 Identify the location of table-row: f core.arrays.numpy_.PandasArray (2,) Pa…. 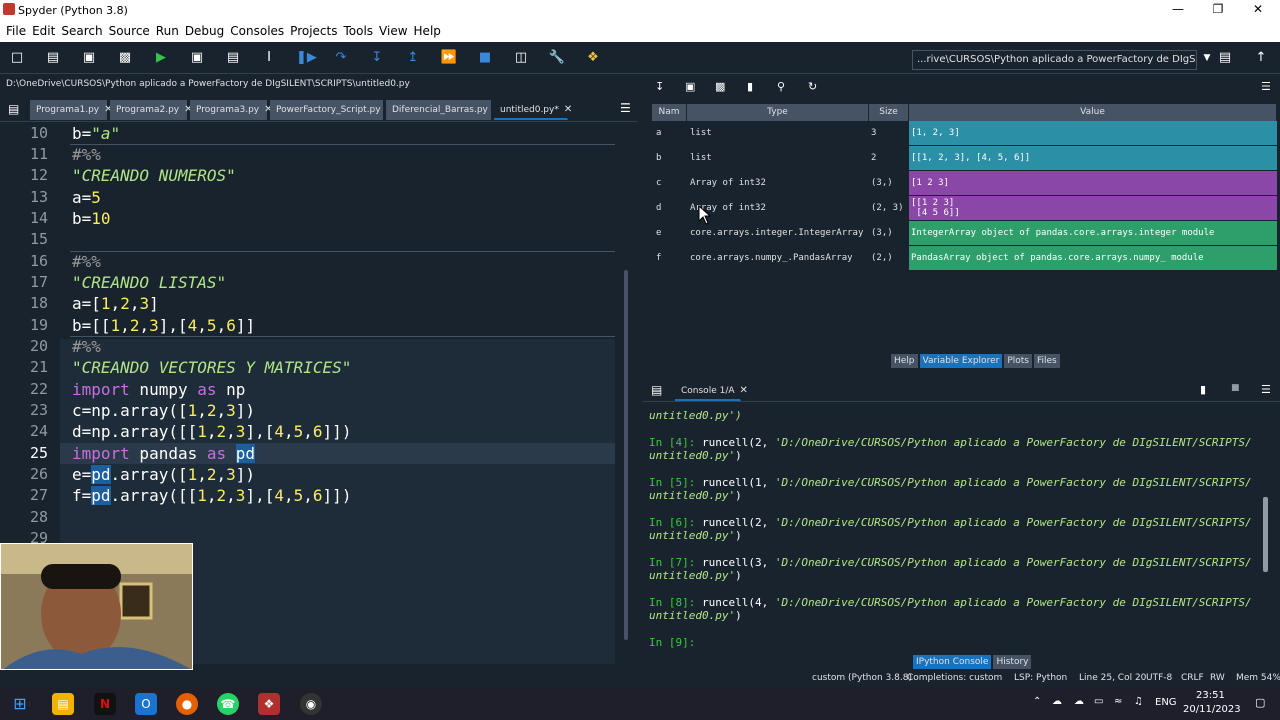
(964, 258).